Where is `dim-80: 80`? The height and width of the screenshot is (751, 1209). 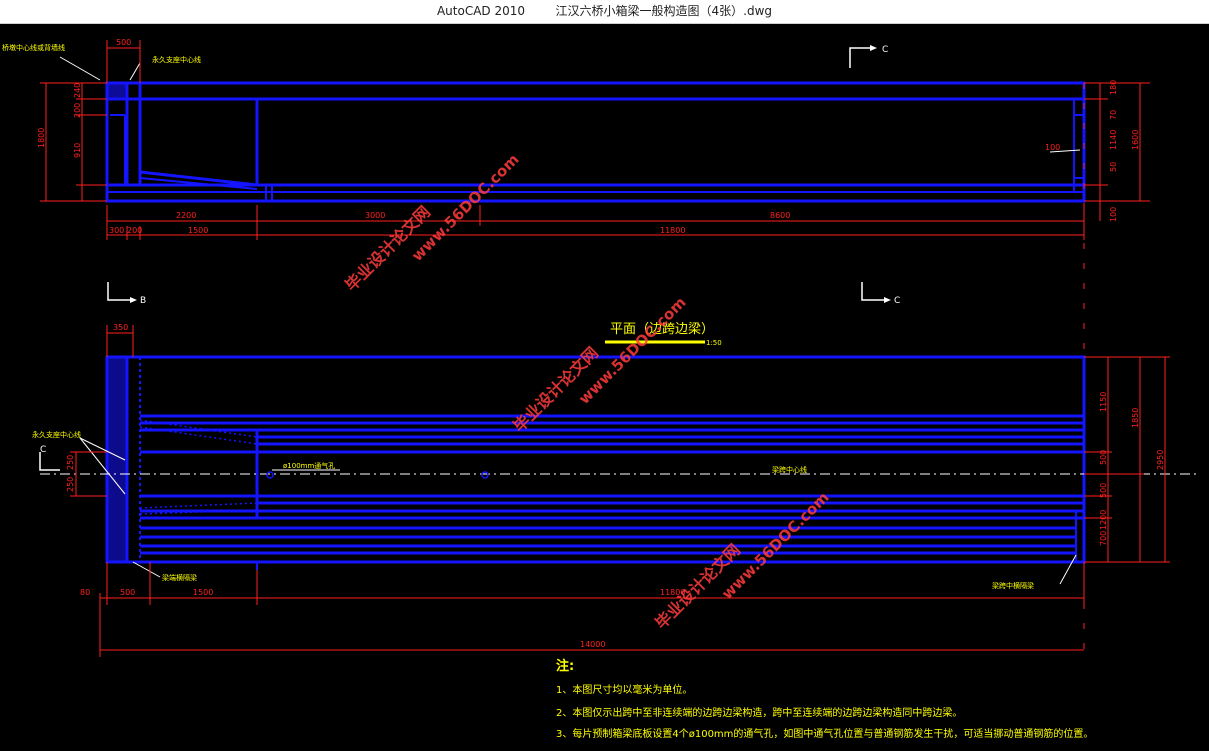
dim-80: 80 is located at coordinates (85, 592).